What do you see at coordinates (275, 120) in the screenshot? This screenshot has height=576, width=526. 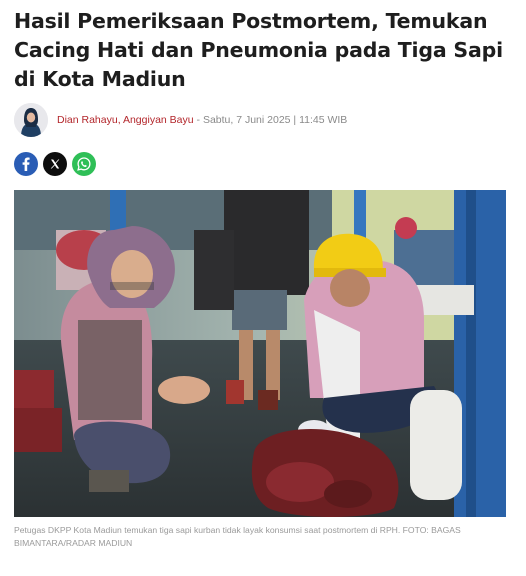 I see `publish-date: Sabtu, 7 Juni 2025 | 11:45 WIB` at bounding box center [275, 120].